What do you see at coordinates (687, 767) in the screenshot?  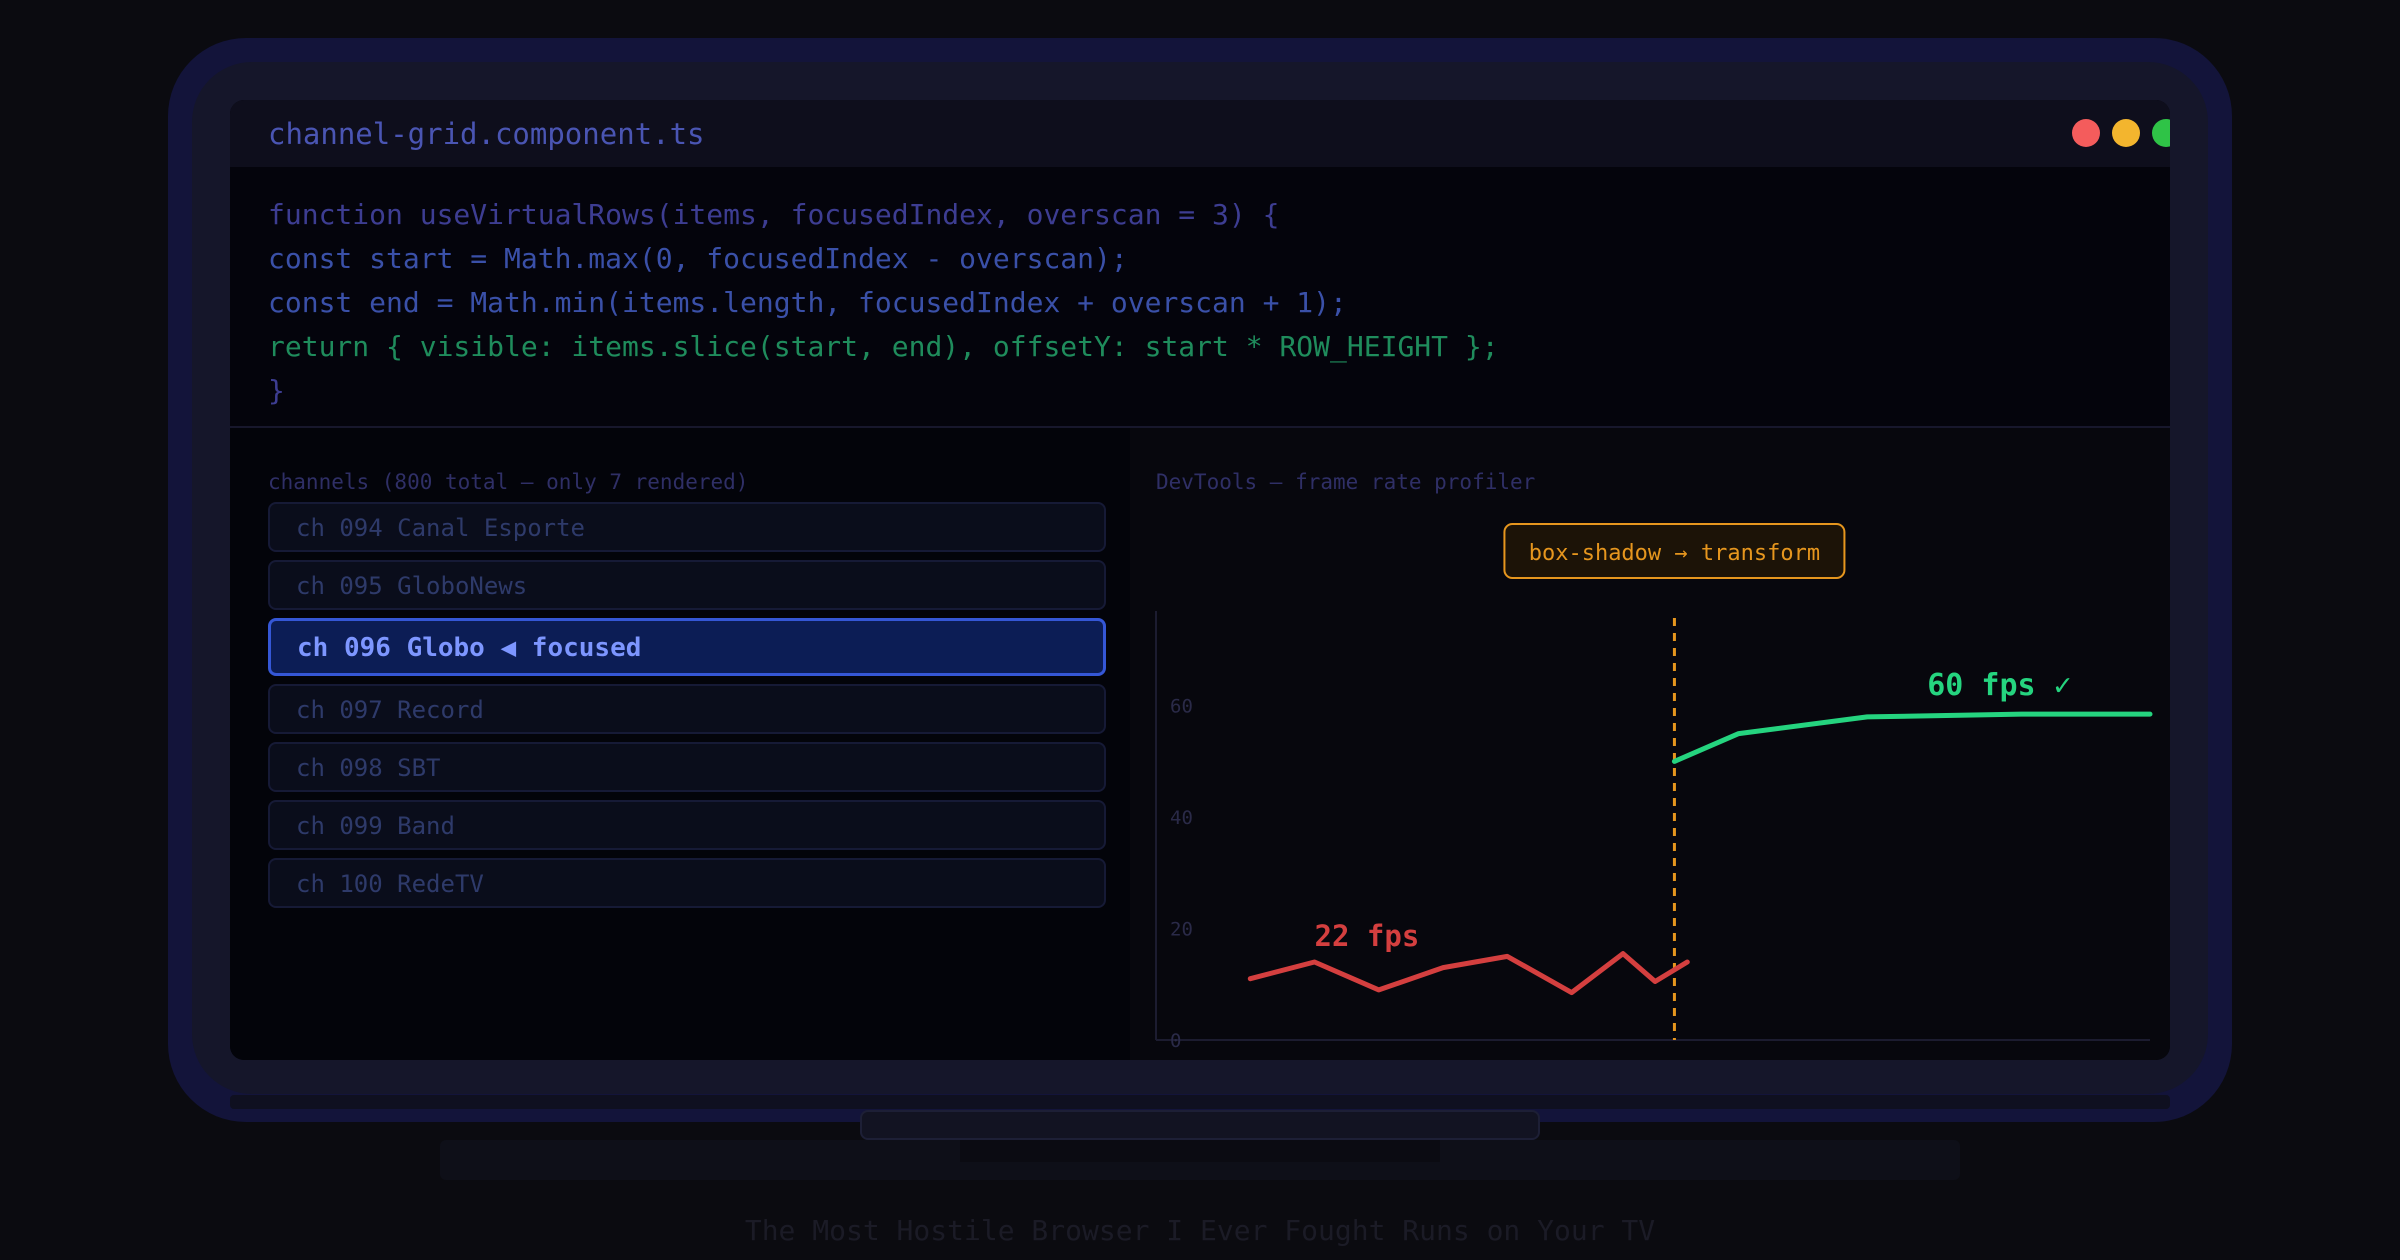 I see `channel-row: ch 098 SBT` at bounding box center [687, 767].